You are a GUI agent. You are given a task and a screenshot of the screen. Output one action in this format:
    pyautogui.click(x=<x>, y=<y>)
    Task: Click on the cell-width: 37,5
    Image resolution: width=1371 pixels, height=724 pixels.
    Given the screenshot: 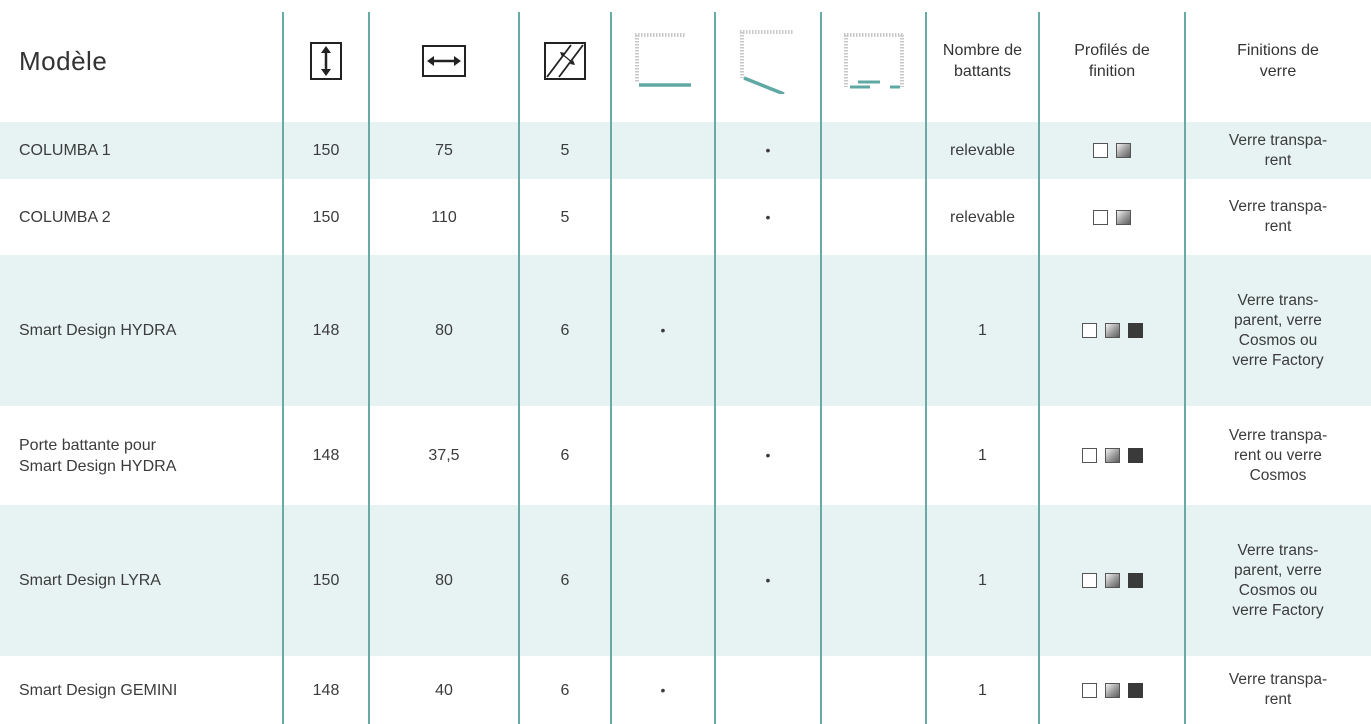 What is the action you would take?
    pyautogui.click(x=444, y=455)
    